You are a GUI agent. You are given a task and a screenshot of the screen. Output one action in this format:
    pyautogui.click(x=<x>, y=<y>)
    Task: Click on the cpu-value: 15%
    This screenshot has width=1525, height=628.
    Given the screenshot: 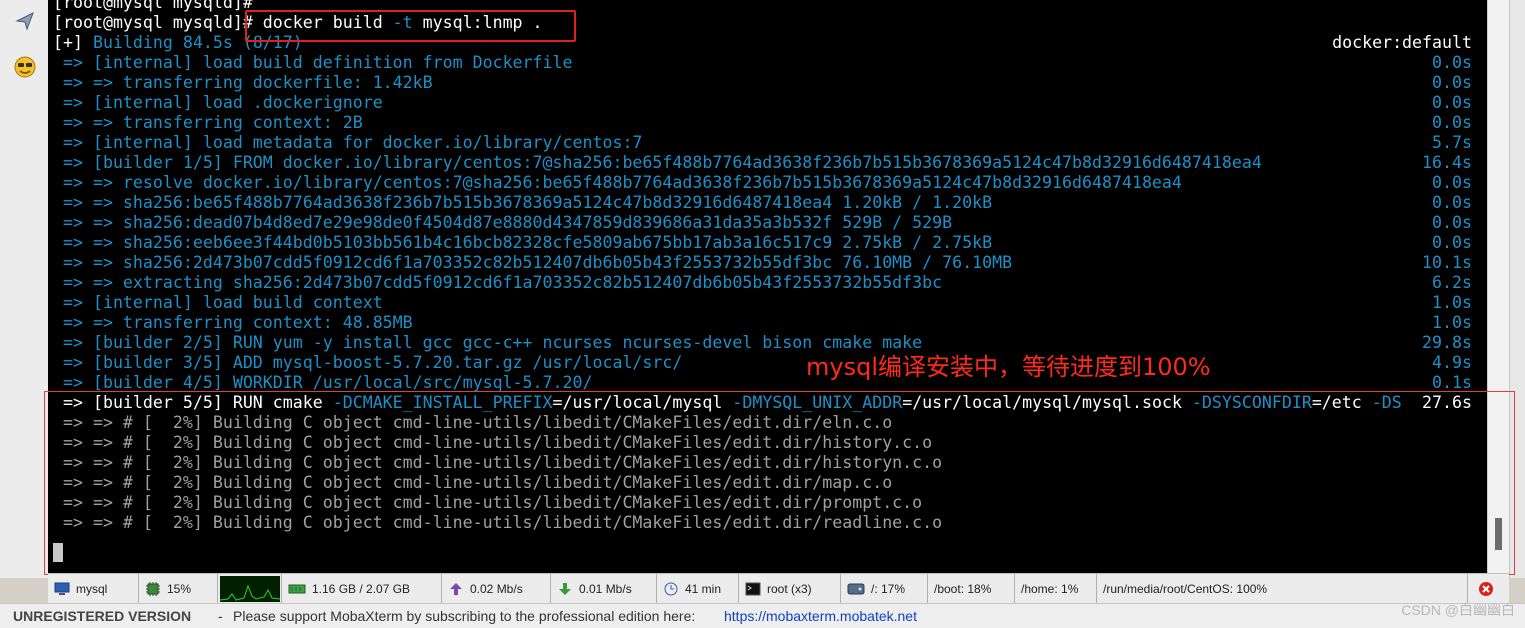 What is the action you would take?
    pyautogui.click(x=179, y=588)
    